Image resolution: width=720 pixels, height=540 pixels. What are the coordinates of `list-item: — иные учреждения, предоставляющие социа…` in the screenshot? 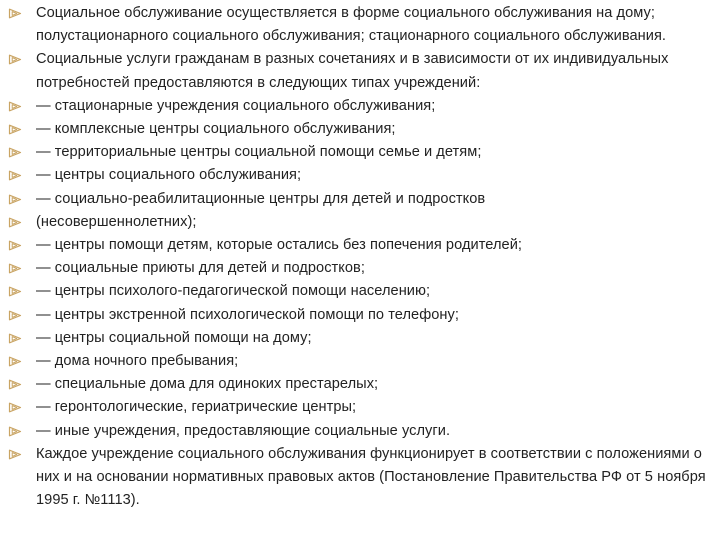 It's located at (358, 431).